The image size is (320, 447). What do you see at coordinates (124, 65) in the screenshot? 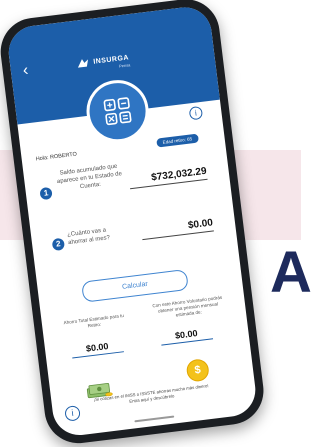
I see `brand-sub: Pensa` at bounding box center [124, 65].